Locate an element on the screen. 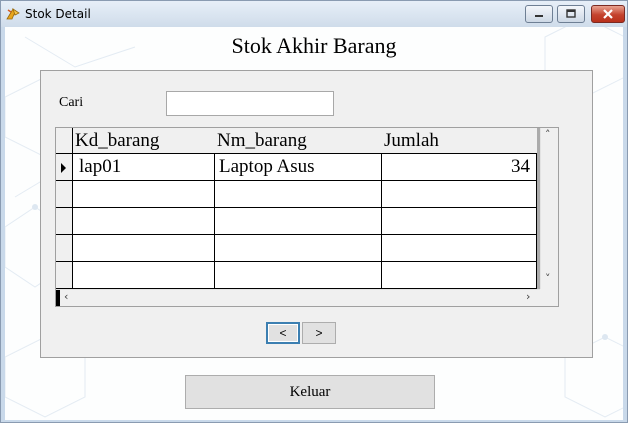 The image size is (628, 423). next-page-button: > is located at coordinates (319, 333).